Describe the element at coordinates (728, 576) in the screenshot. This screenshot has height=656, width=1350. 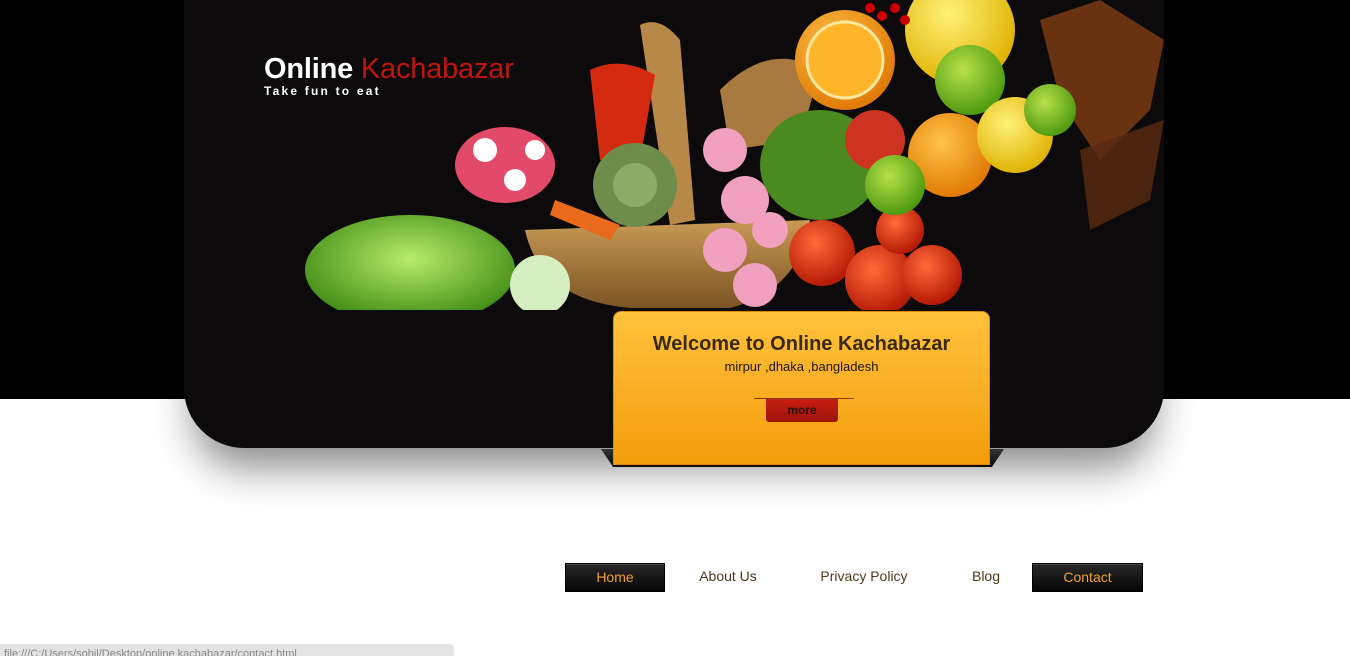
I see `nav-about-us: About Us` at that location.